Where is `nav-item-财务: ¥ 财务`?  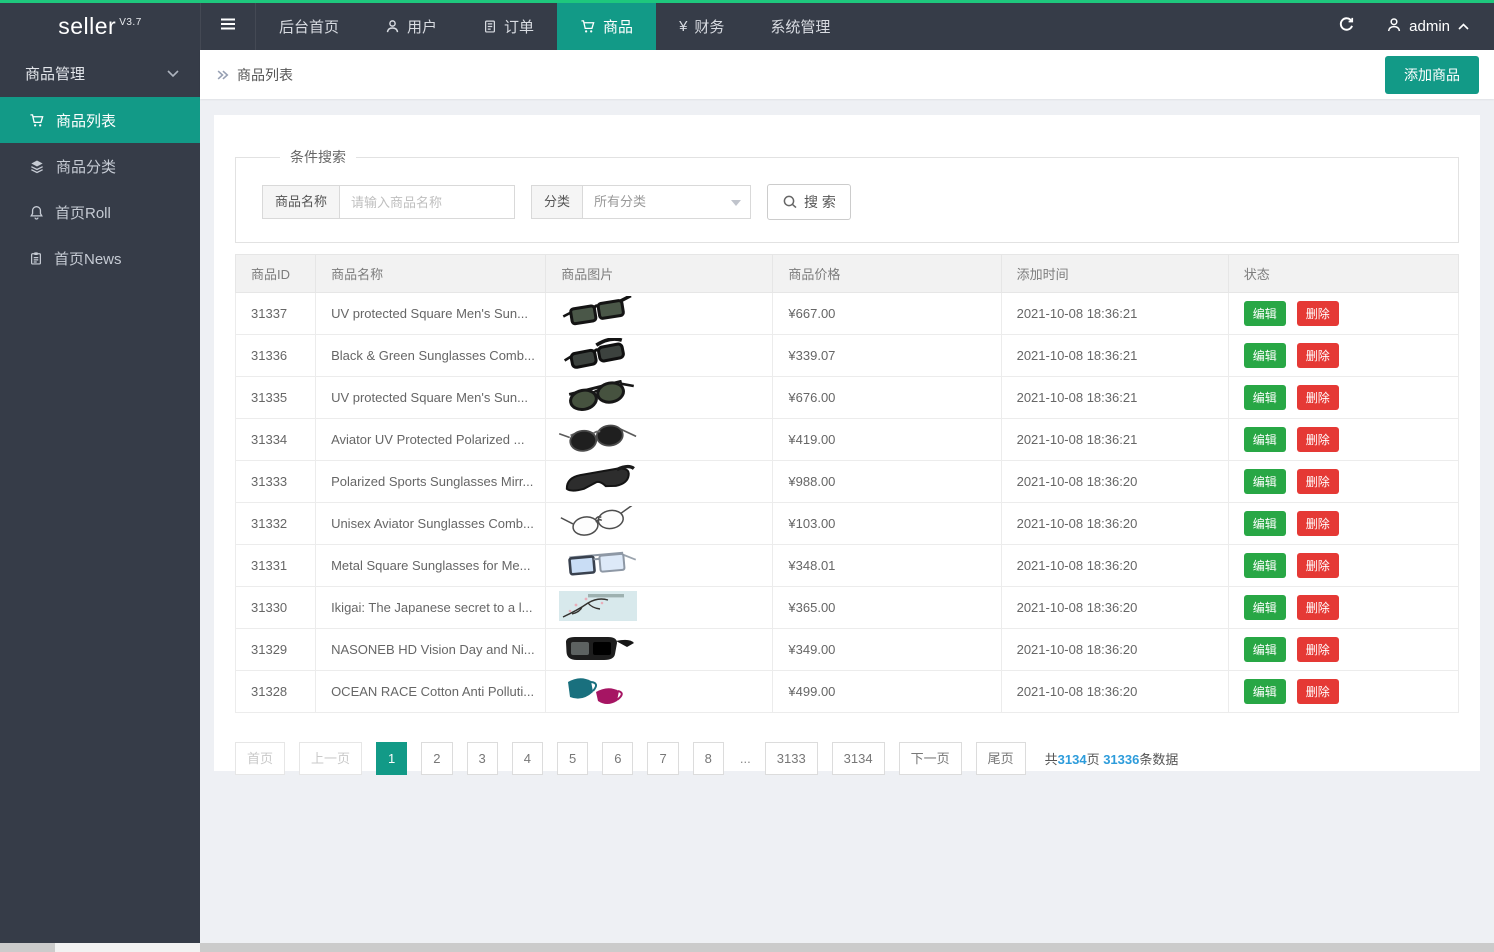 nav-item-财务: ¥ 财务 is located at coordinates (701, 26).